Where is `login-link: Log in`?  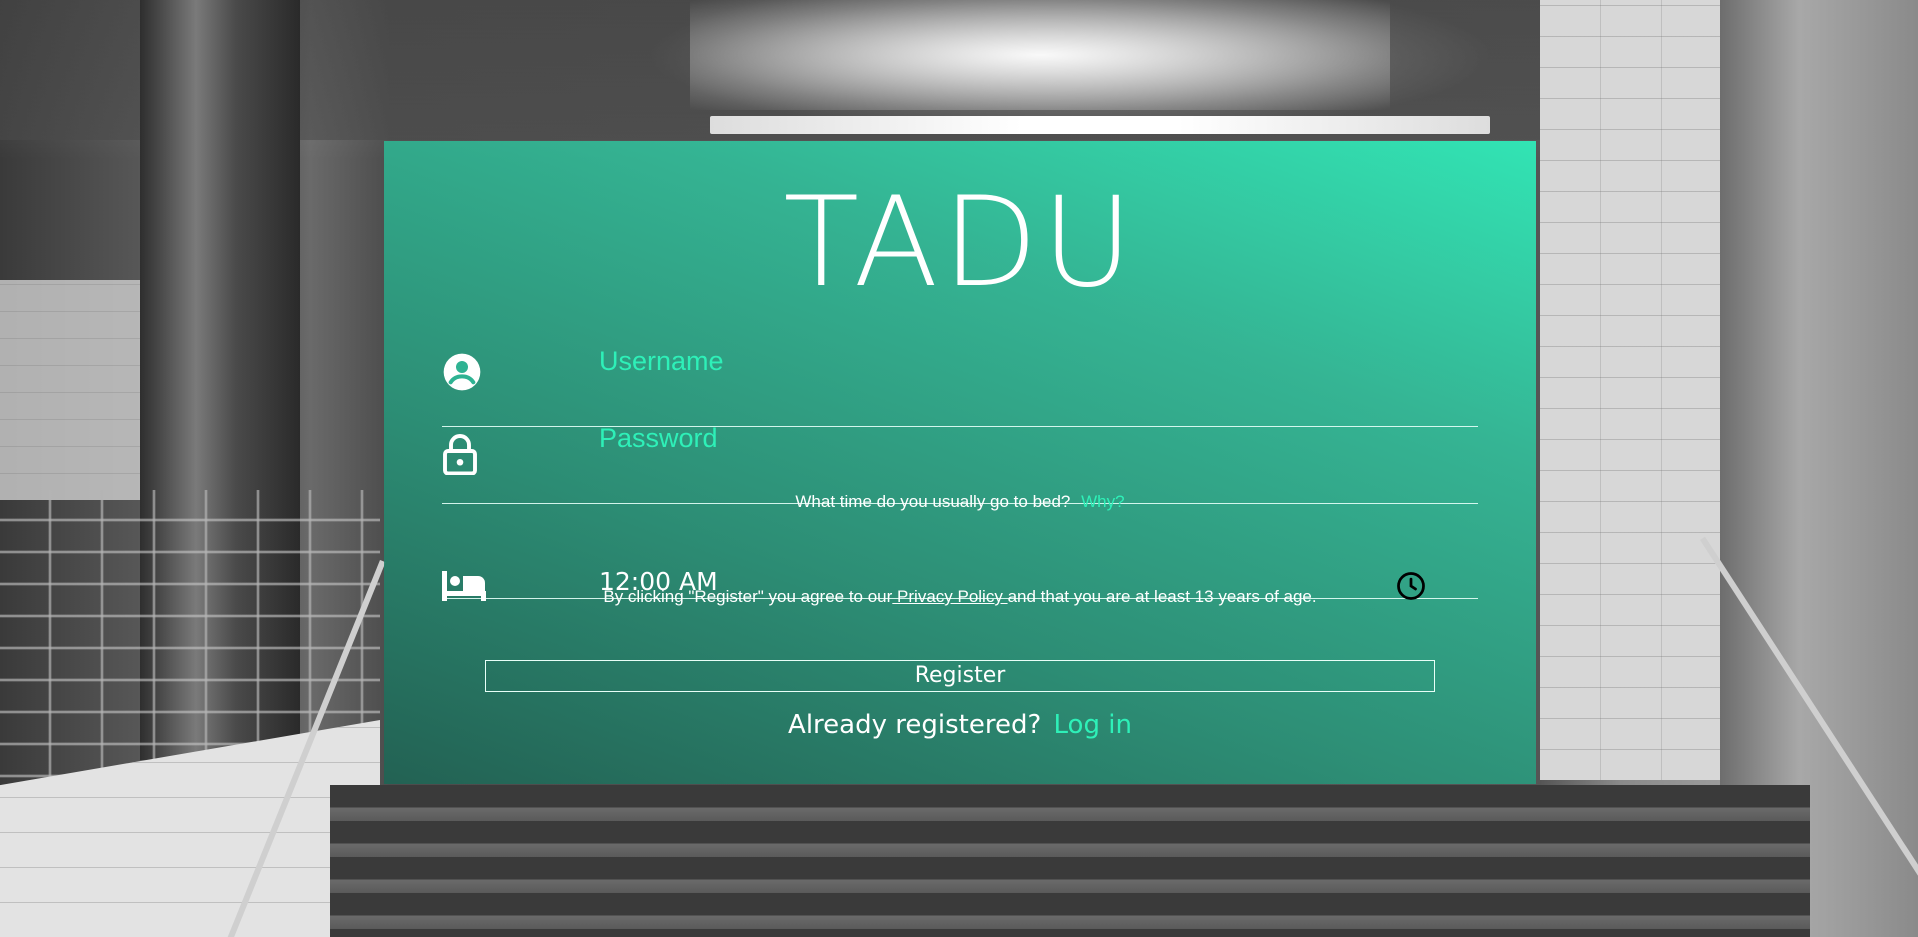
login-link: Log in is located at coordinates (1093, 725).